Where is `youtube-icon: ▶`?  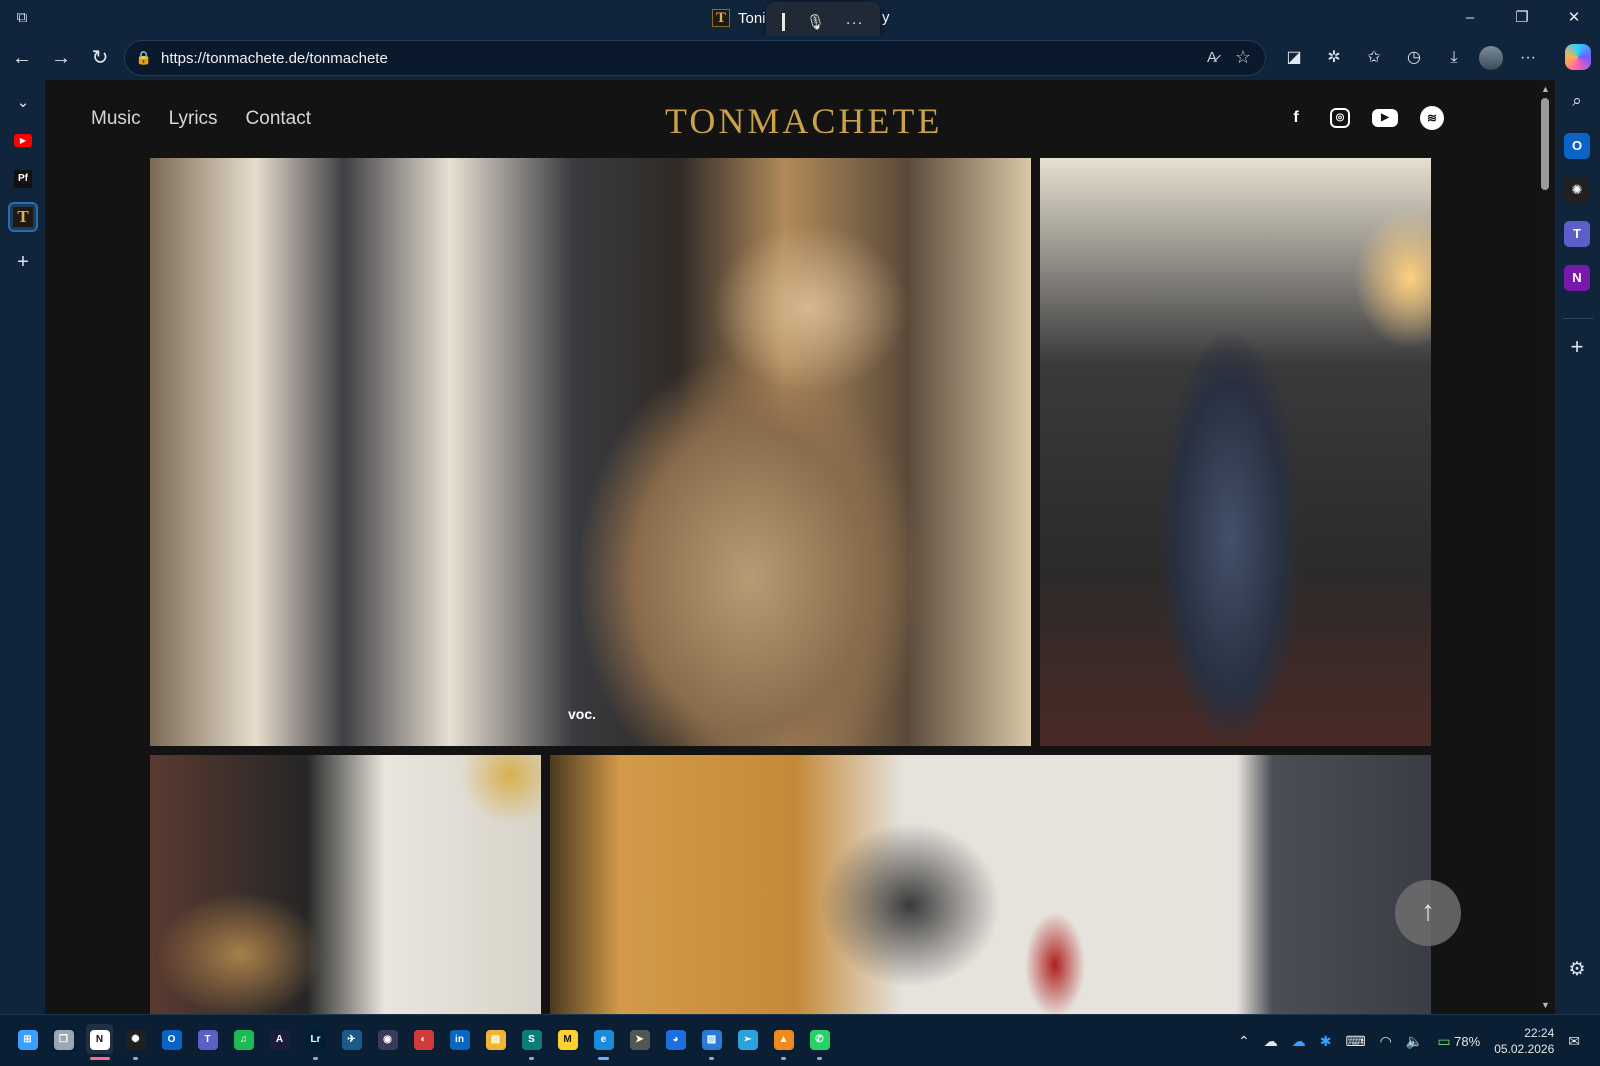
youtube-icon: ▶ is located at coordinates (1385, 118).